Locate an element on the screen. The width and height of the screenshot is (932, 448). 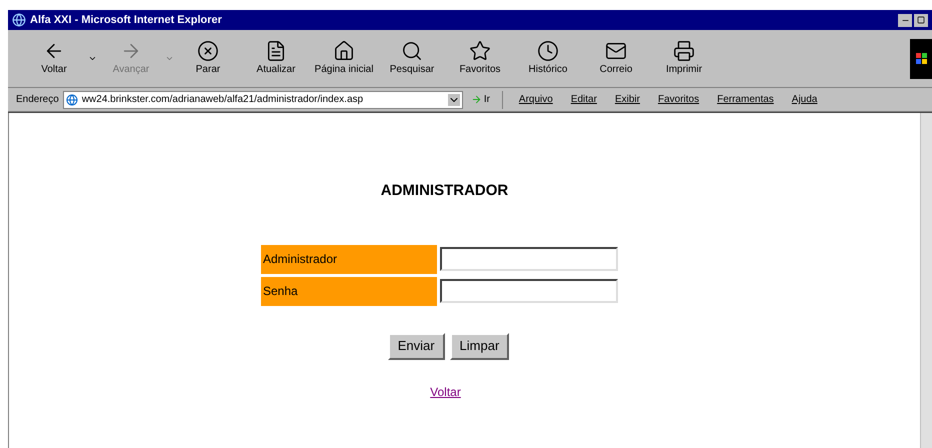
mail-icon is located at coordinates (616, 51).